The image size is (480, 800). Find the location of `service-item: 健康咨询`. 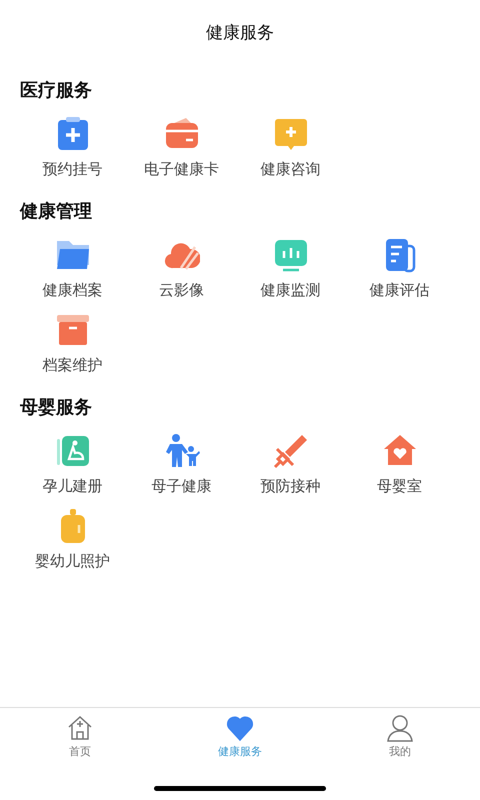

service-item: 健康咨询 is located at coordinates (290, 147).